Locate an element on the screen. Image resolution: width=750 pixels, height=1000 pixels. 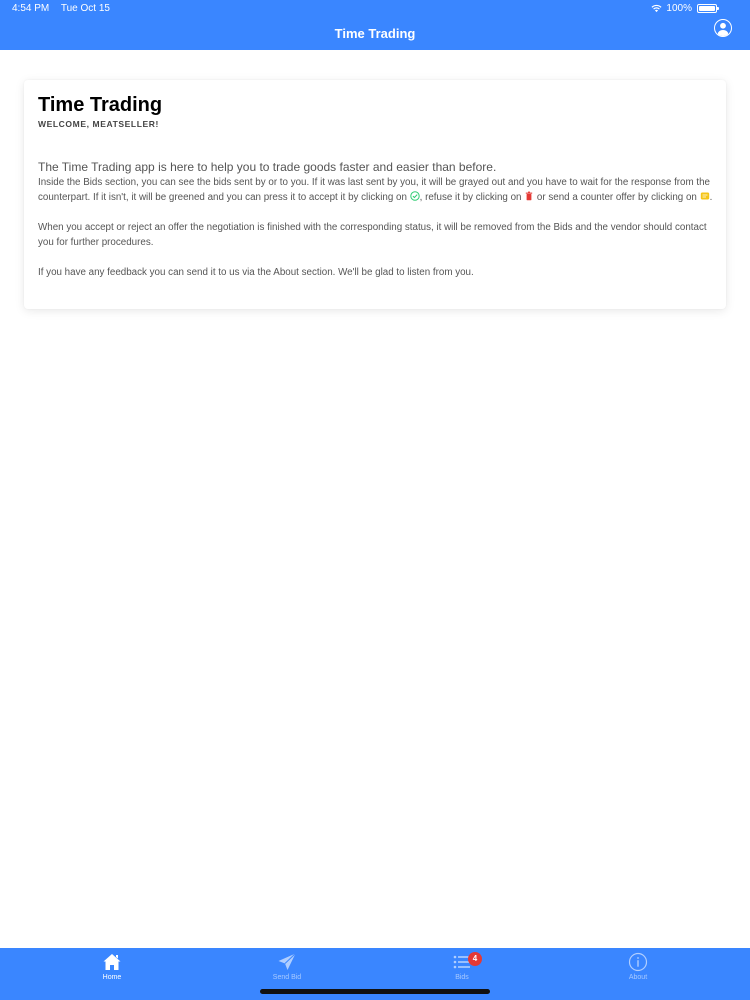
bids-badge: 4 is located at coordinates (475, 959).